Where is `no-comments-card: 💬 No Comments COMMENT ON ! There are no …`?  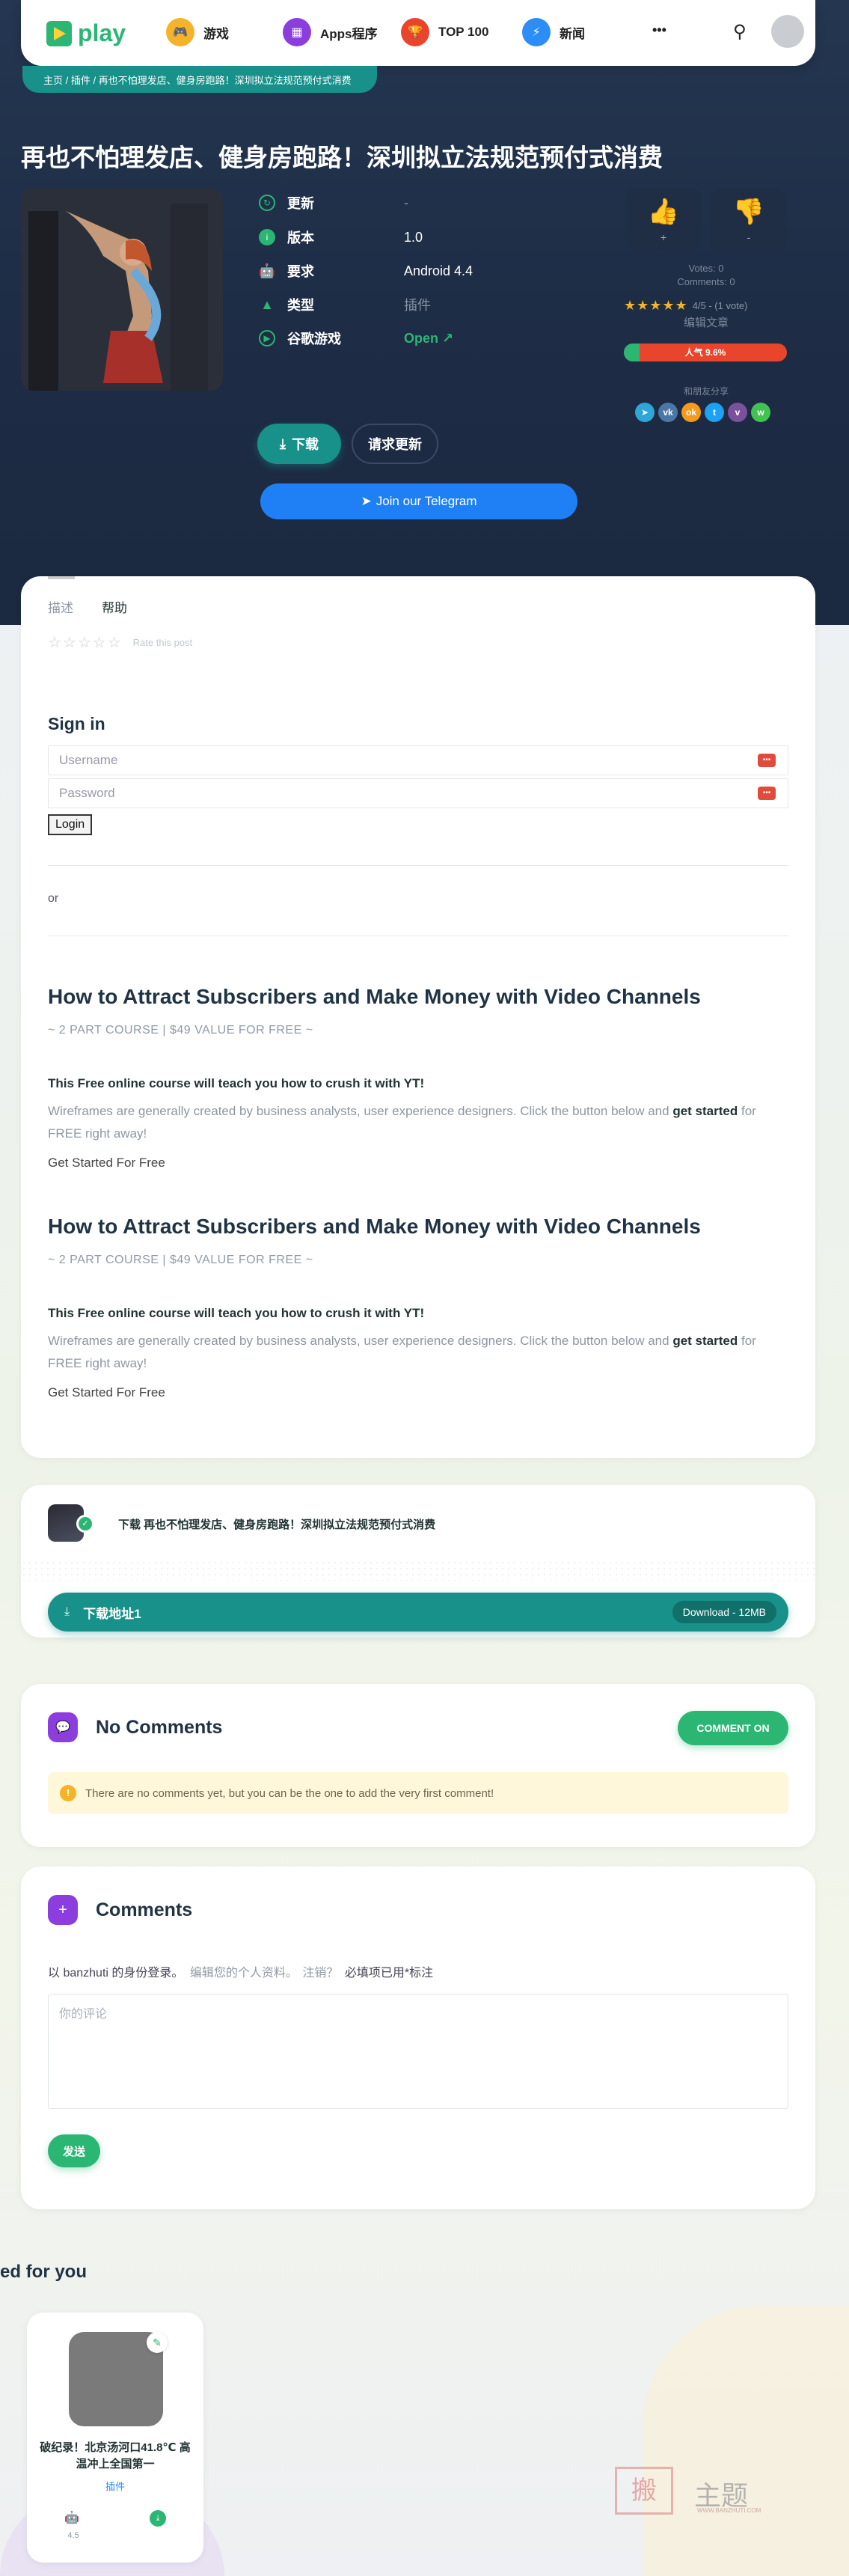
no-comments-card: 💬 No Comments COMMENT ON ! There are no … is located at coordinates (418, 1765).